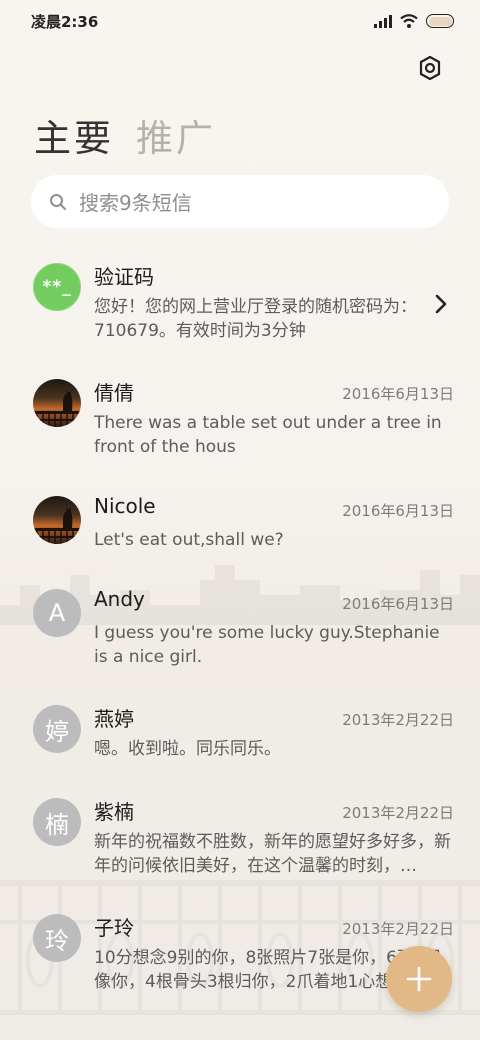 Image resolution: width=480 pixels, height=1040 pixels. I want to click on avatar: **_, so click(57, 287).